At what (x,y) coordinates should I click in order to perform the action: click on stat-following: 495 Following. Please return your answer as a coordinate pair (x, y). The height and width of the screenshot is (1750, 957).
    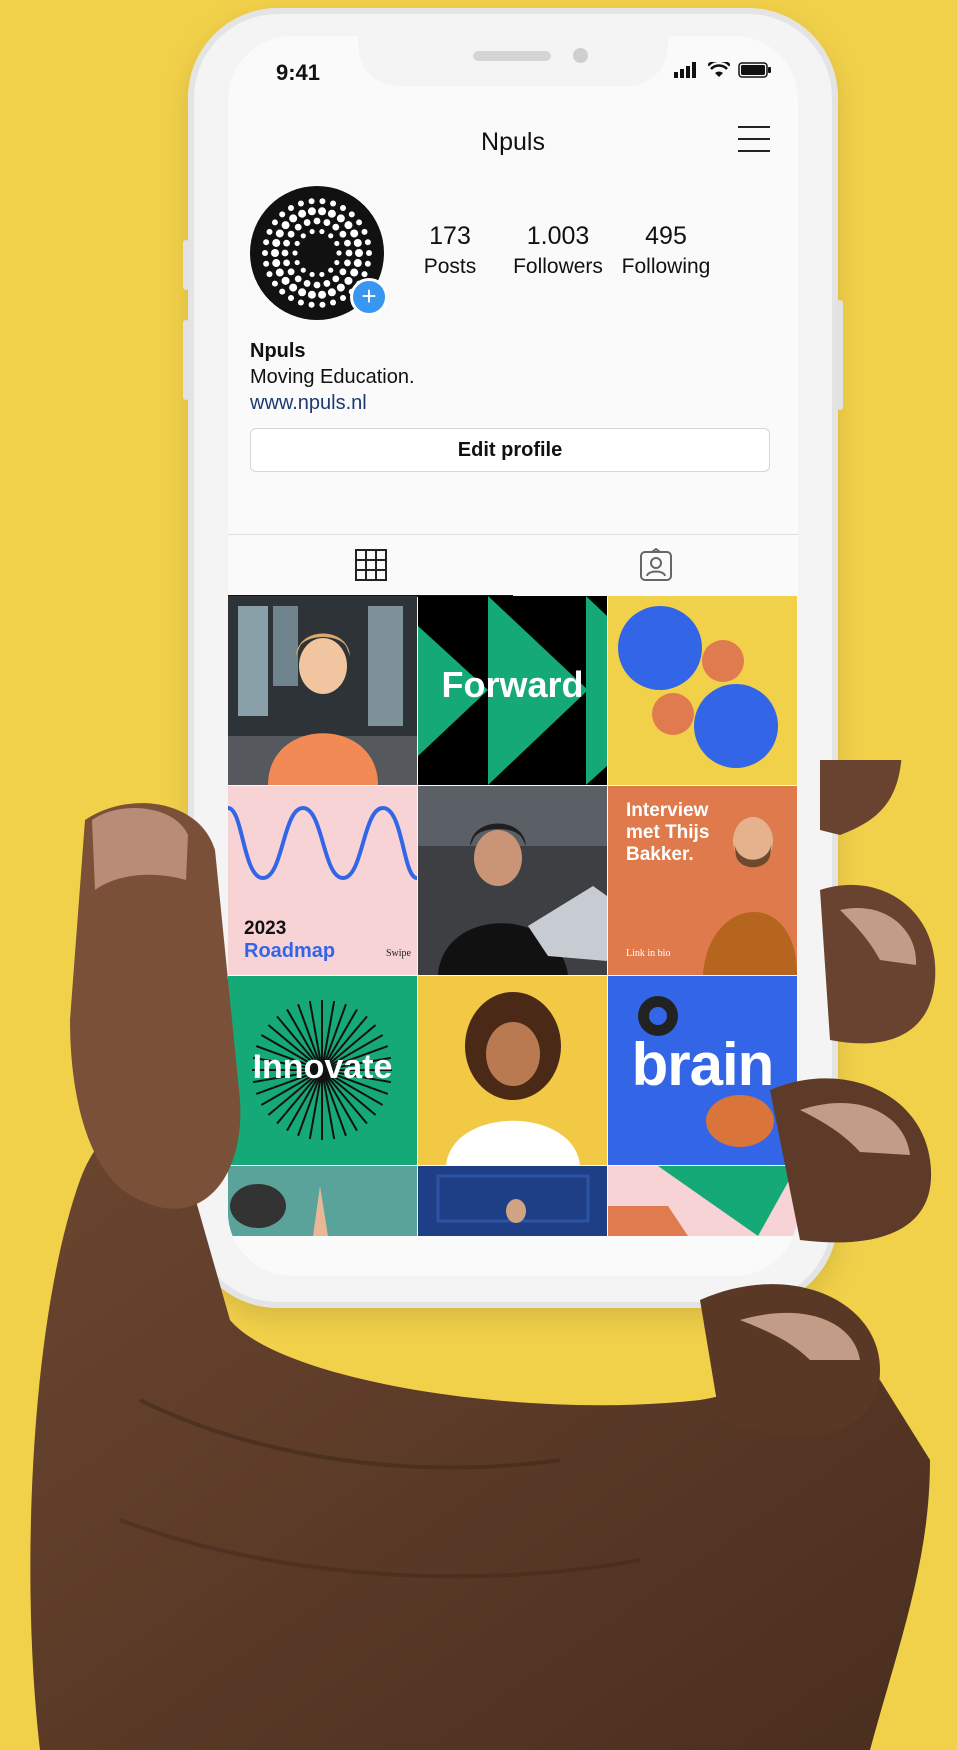
    Looking at the image, I should click on (666, 250).